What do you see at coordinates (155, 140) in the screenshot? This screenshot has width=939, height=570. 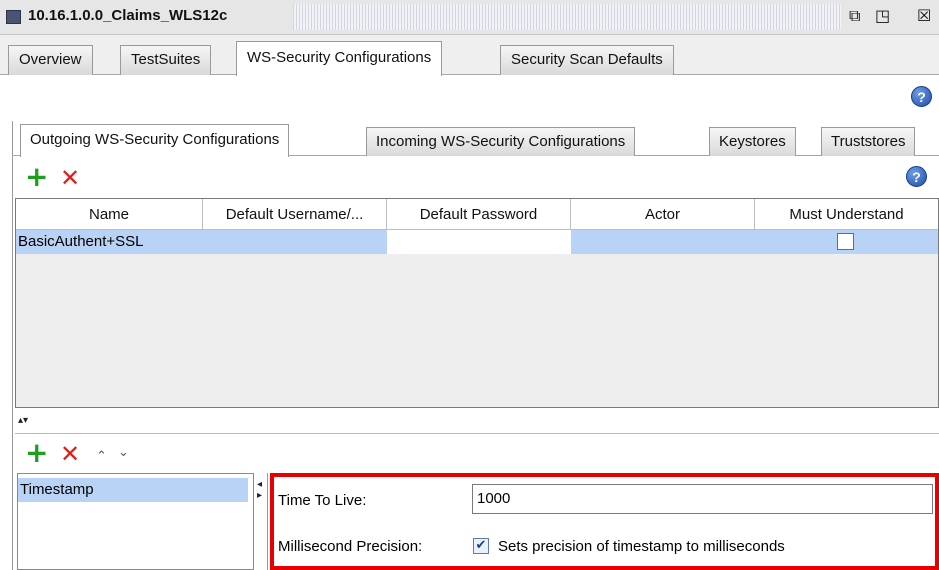 I see `tab-outgoing-ws-security: Outgoing WS-Security Configurations` at bounding box center [155, 140].